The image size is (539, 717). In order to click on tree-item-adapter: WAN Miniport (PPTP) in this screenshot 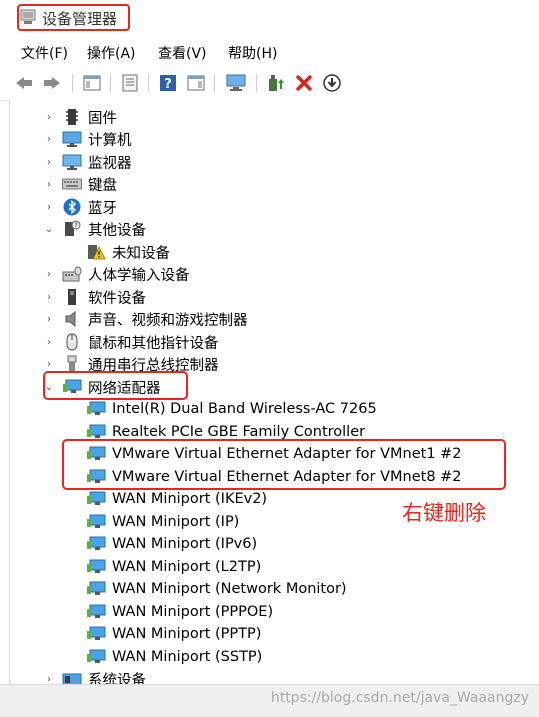, I will do `click(173, 634)`.